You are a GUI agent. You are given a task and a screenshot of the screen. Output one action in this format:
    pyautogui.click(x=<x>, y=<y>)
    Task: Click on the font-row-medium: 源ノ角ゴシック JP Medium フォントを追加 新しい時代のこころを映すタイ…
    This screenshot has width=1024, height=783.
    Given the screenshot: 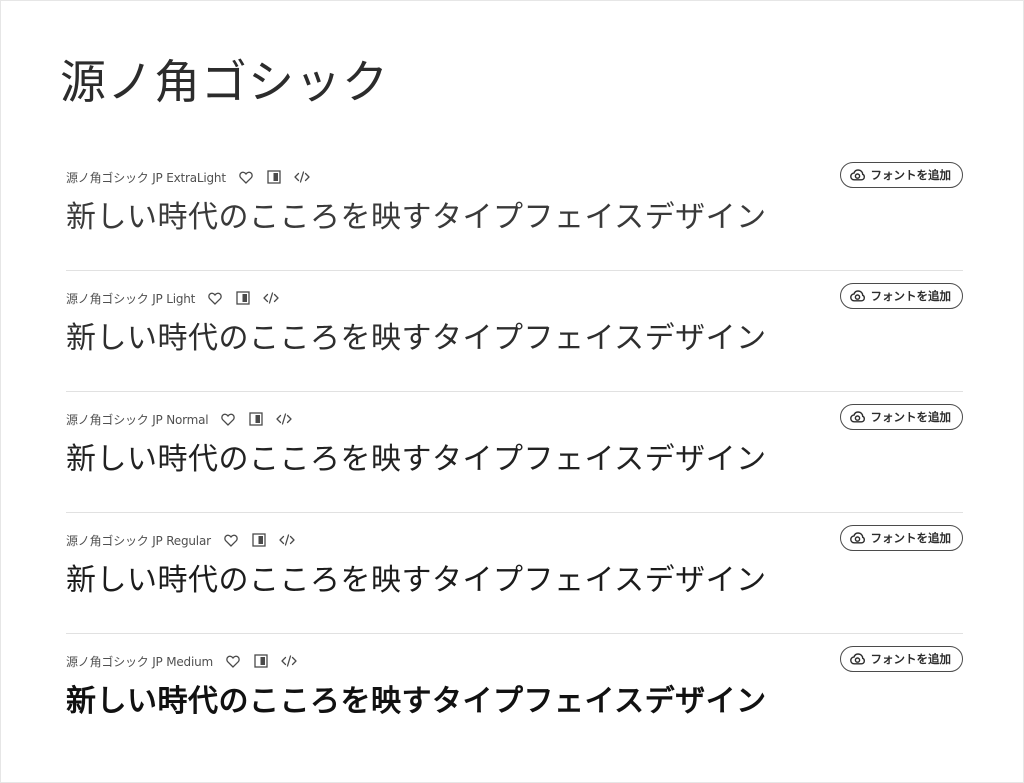 What is the action you would take?
    pyautogui.click(x=514, y=694)
    